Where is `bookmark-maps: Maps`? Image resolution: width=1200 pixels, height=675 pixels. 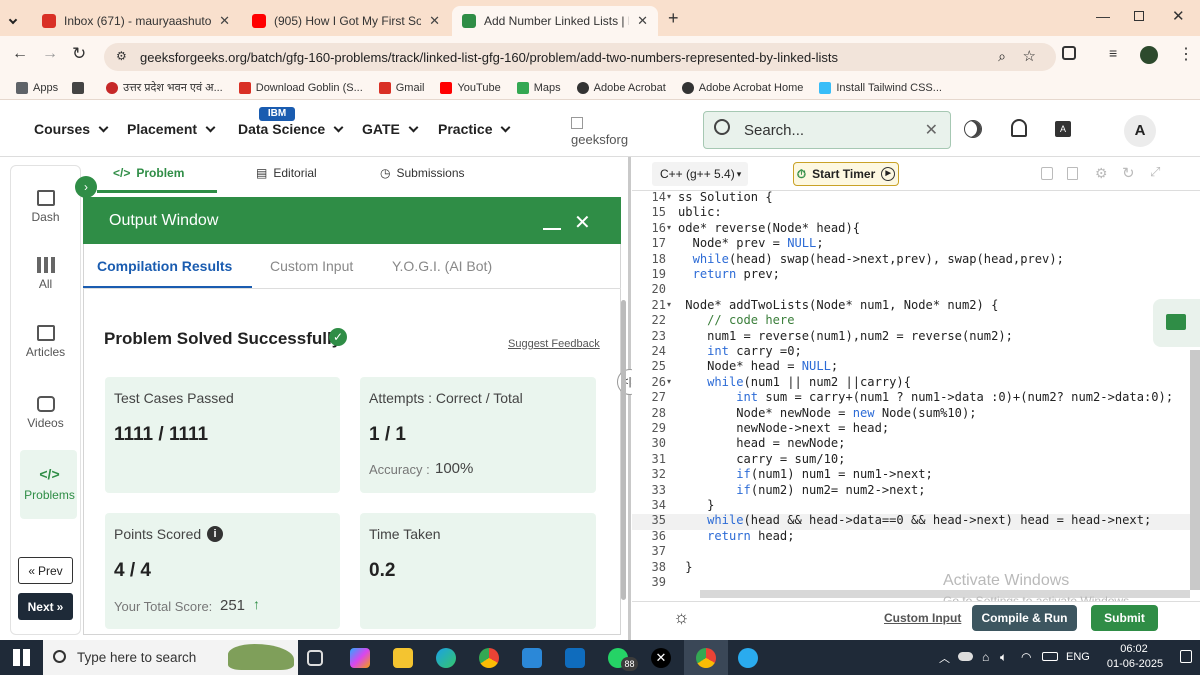
bookmark-maps: Maps is located at coordinates (538, 87).